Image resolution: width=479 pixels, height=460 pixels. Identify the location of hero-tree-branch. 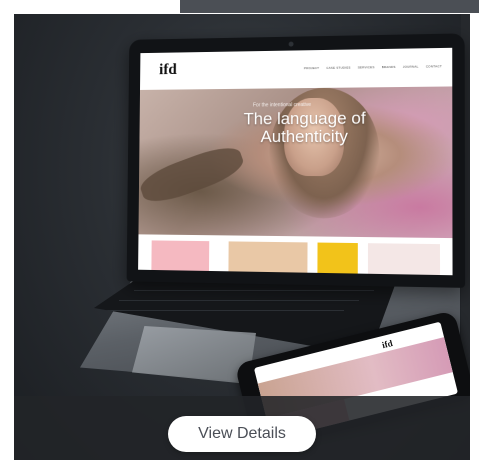
(193, 174).